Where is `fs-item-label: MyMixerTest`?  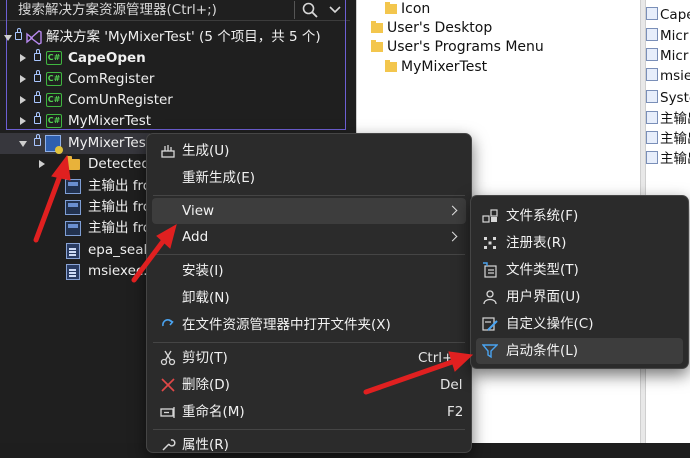
fs-item-label: MyMixerTest is located at coordinates (444, 67).